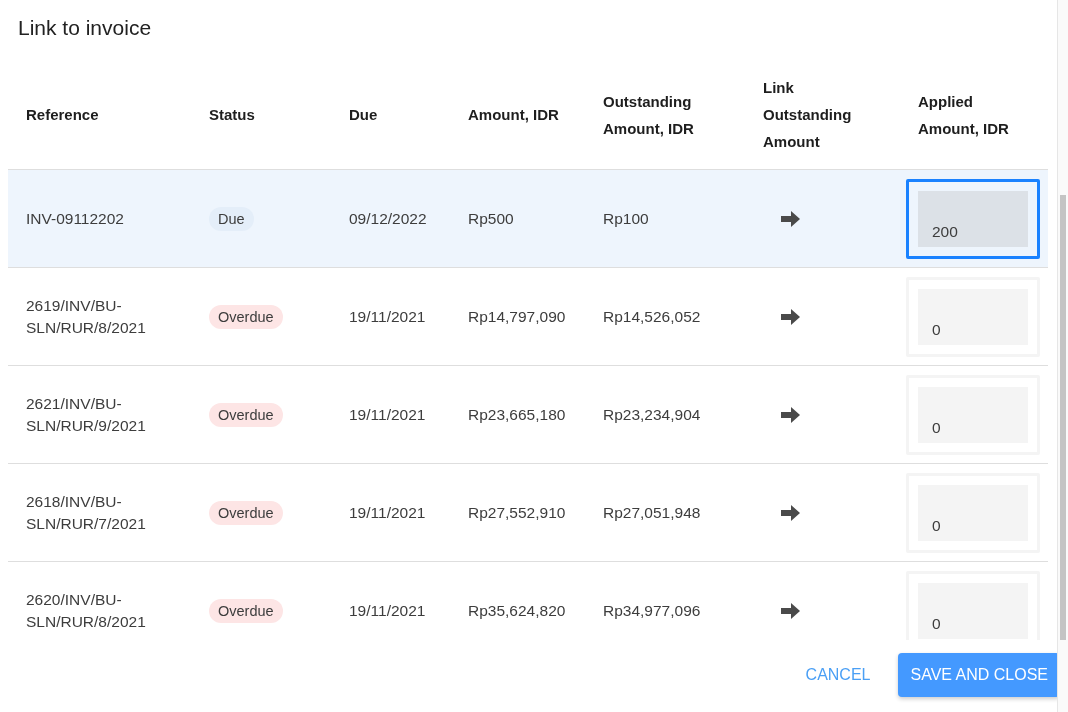  Describe the element at coordinates (517, 414) in the screenshot. I see `amount-text: Rp23,665,180` at that location.